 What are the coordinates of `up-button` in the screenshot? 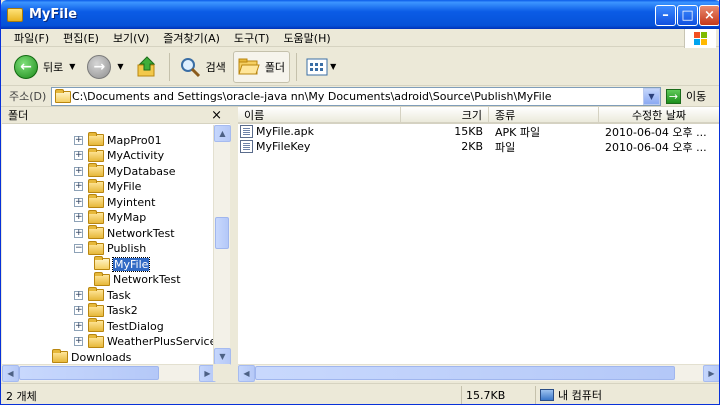 It's located at (147, 67).